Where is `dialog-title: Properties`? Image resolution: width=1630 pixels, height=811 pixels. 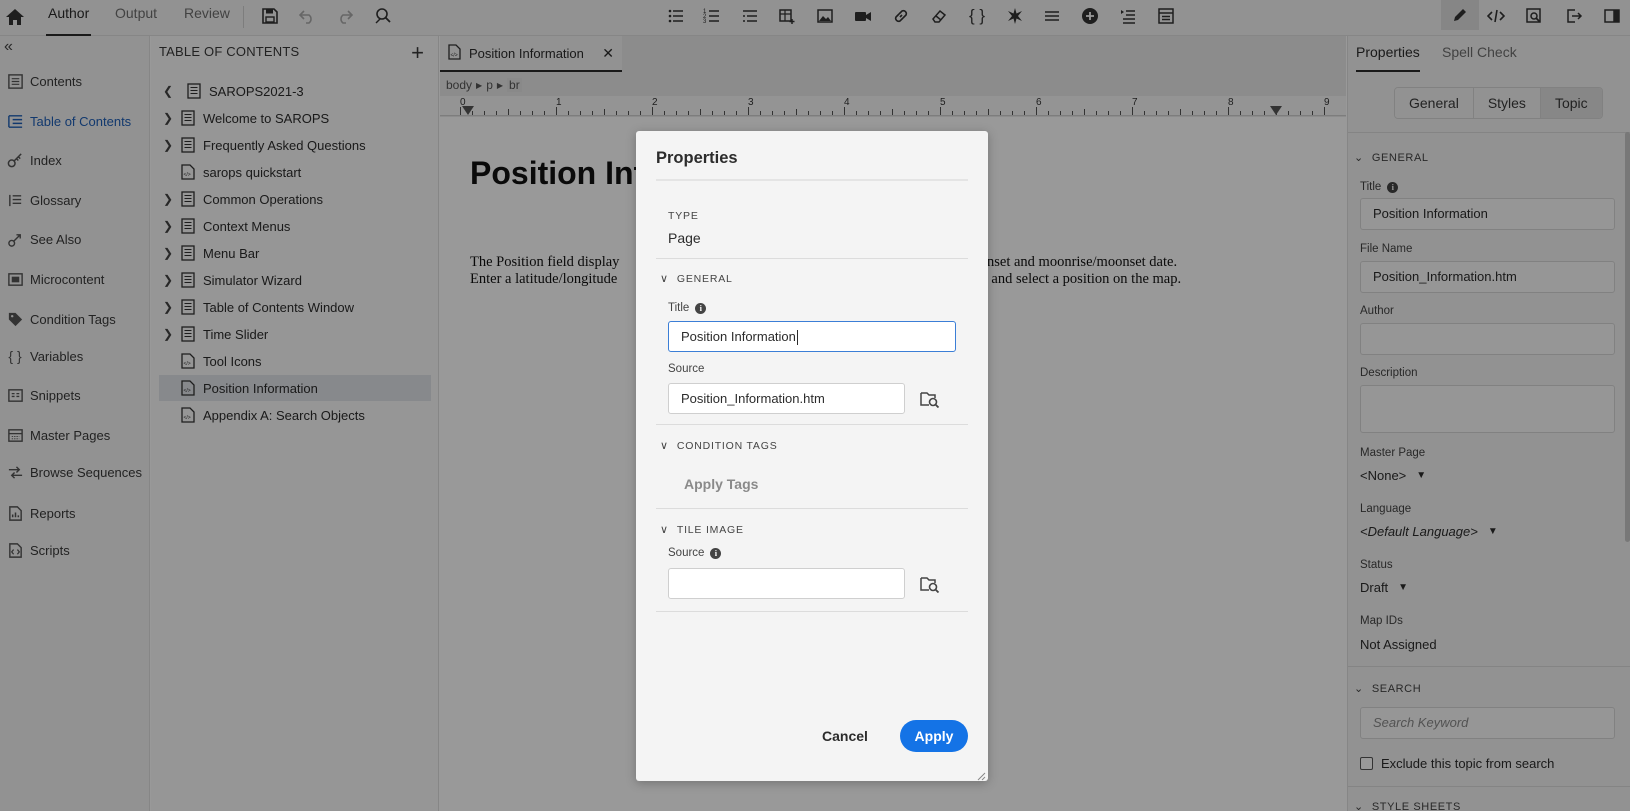
dialog-title: Properties is located at coordinates (697, 158).